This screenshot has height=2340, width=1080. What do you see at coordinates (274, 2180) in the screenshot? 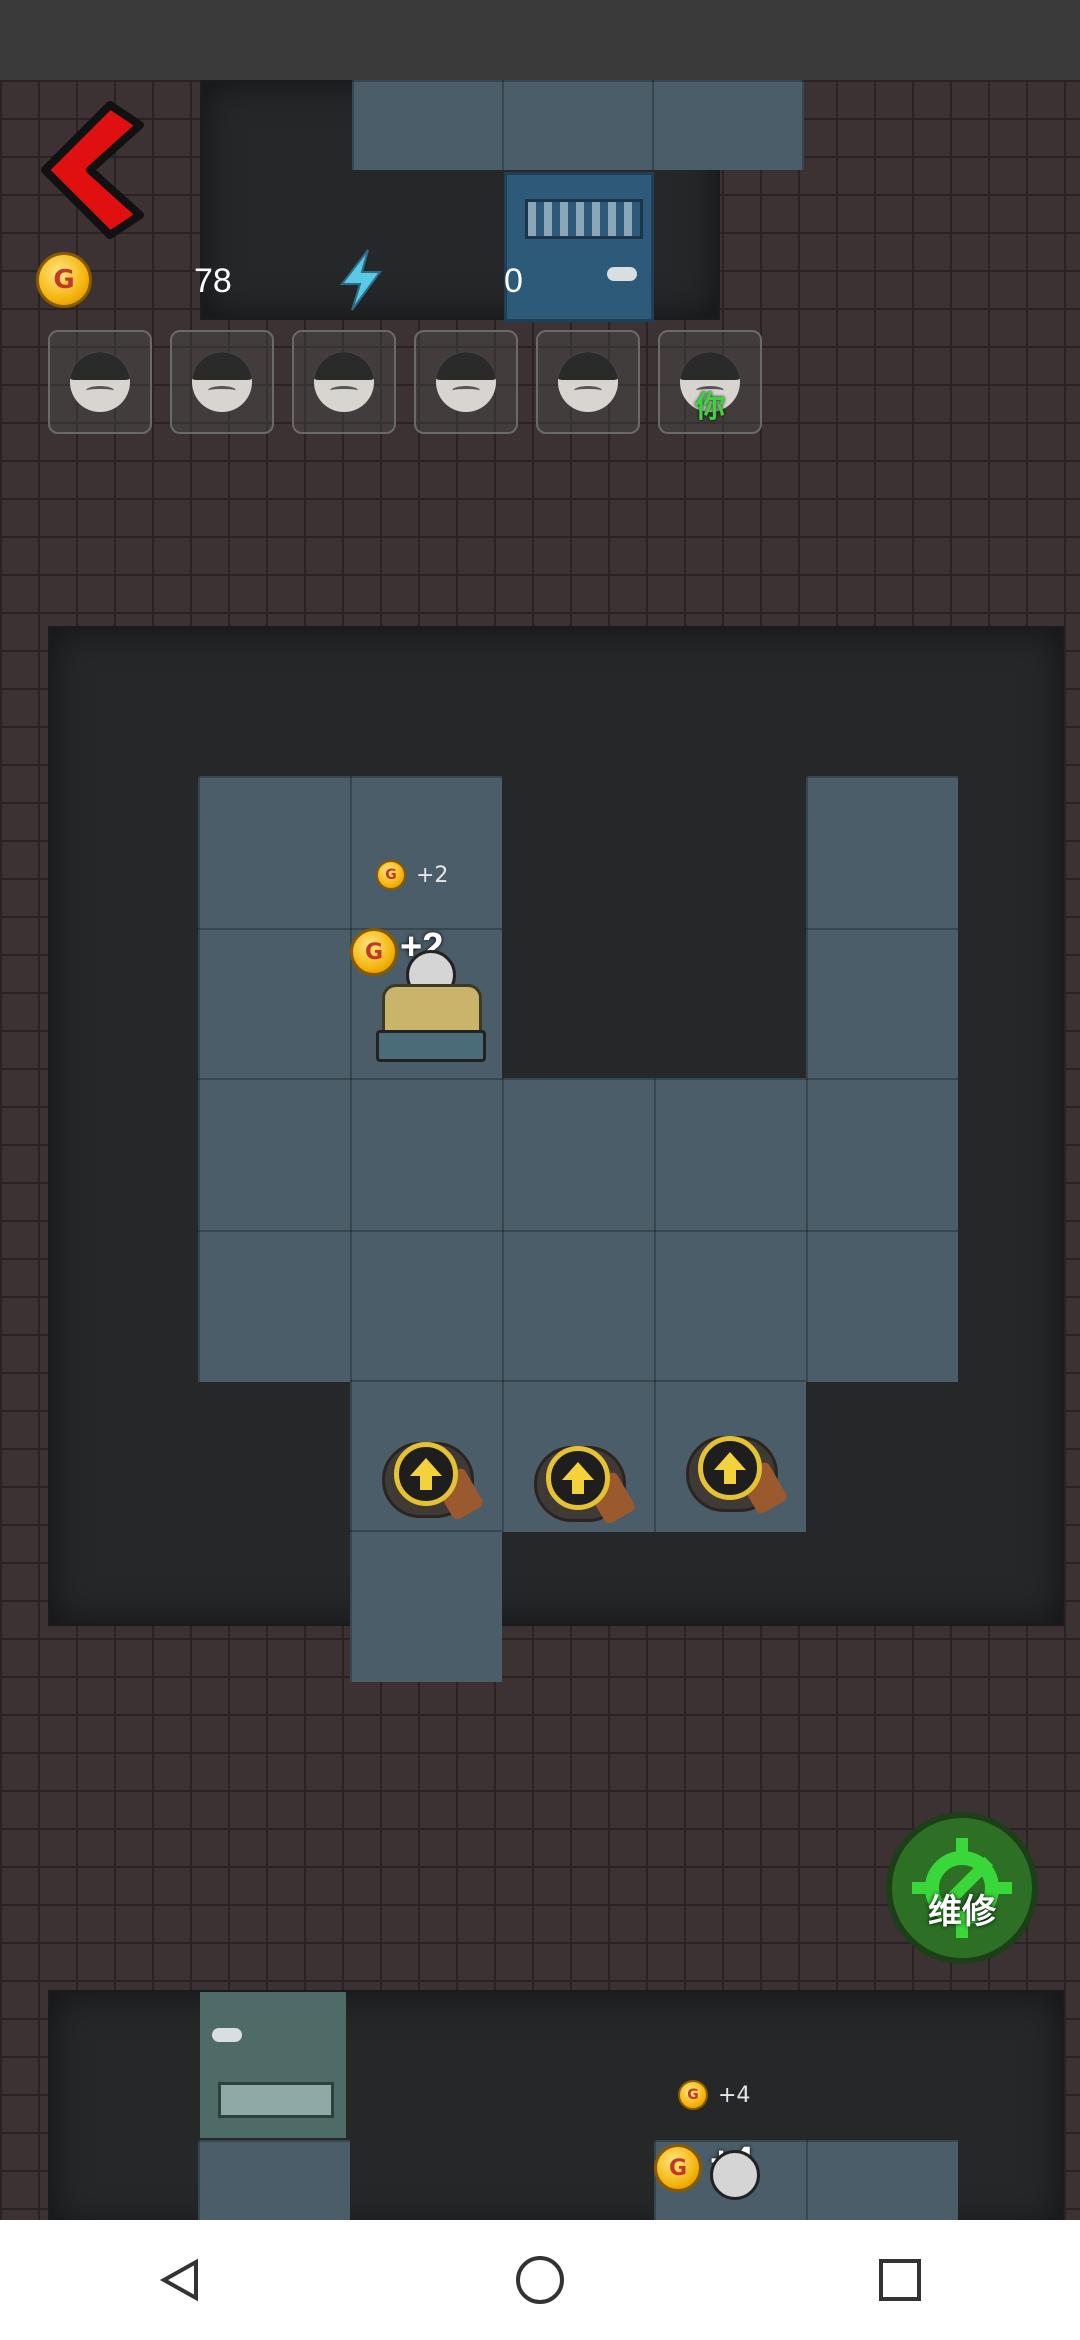
I see `bottom-room-floor` at bounding box center [274, 2180].